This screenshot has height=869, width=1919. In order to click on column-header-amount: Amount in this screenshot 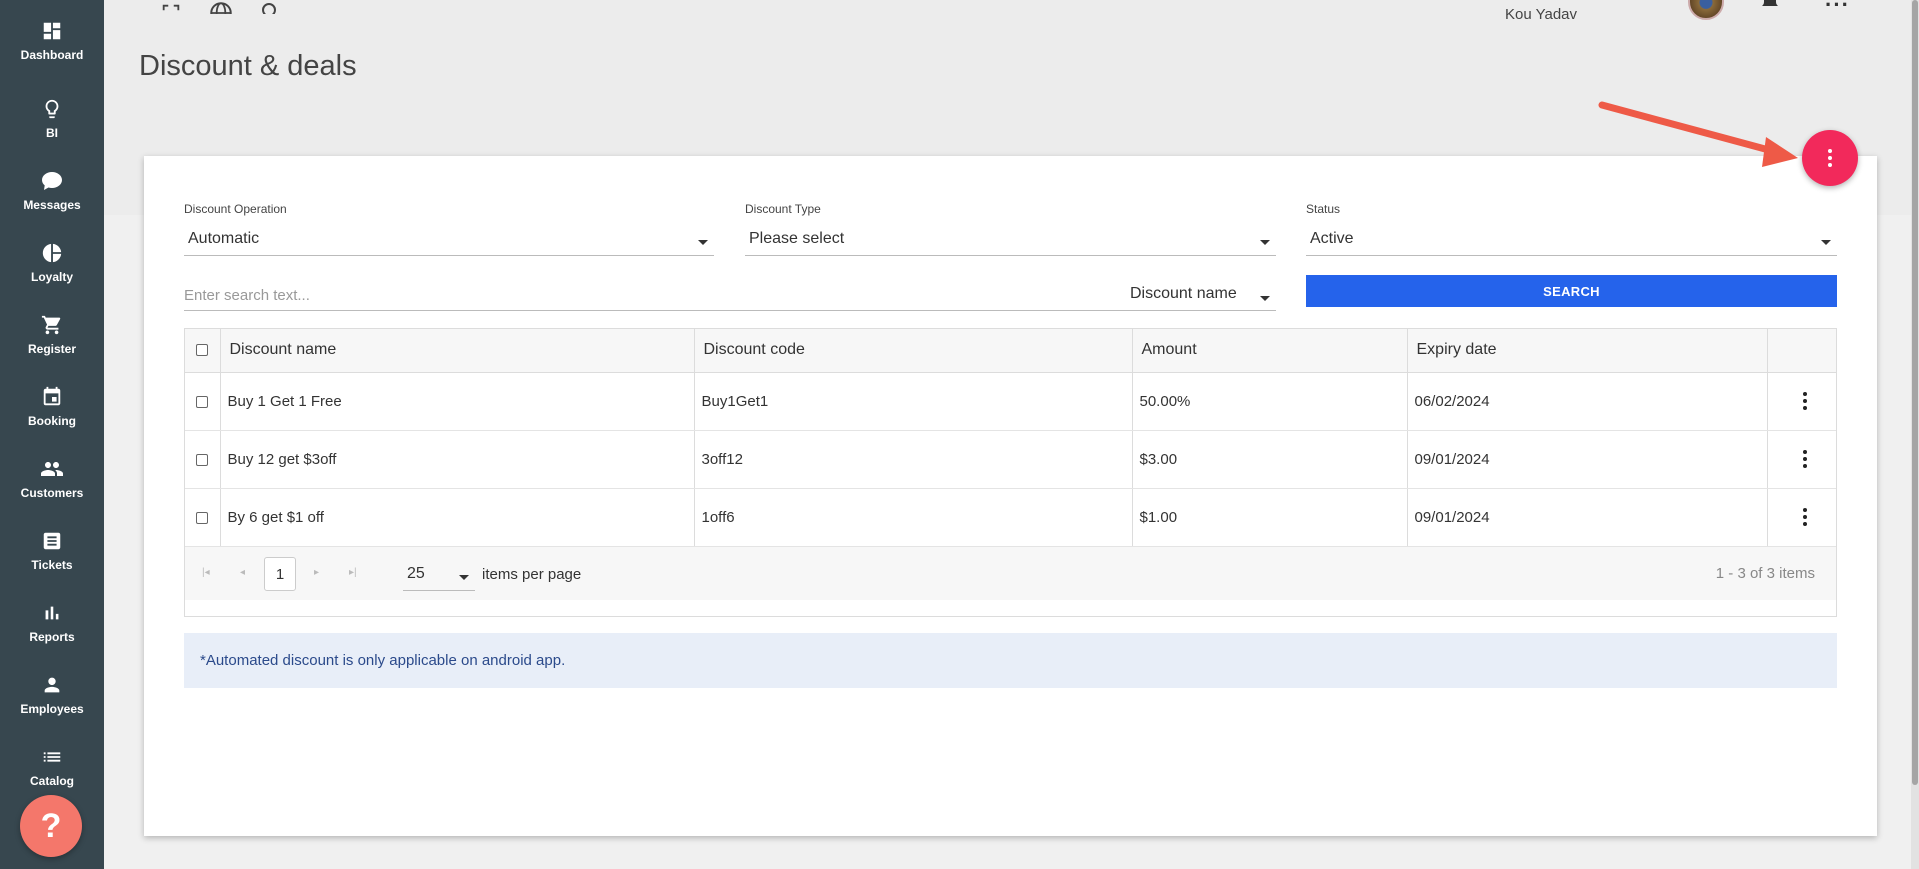, I will do `click(1270, 351)`.